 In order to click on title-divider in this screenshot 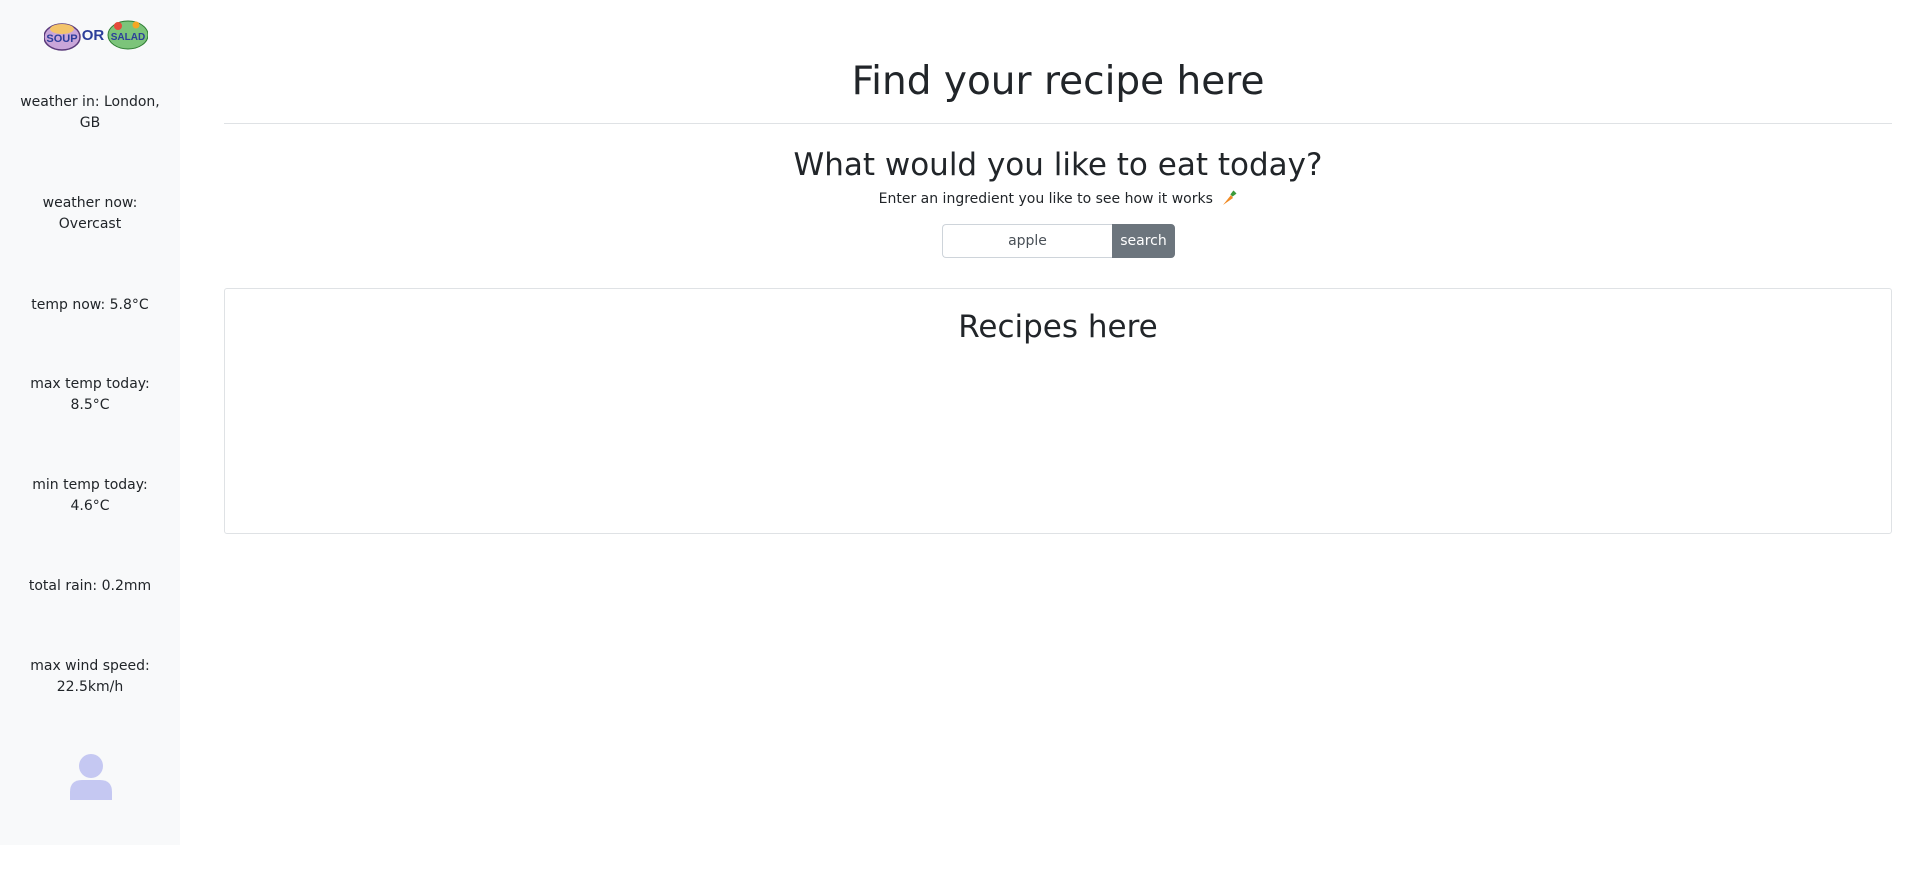, I will do `click(1058, 123)`.